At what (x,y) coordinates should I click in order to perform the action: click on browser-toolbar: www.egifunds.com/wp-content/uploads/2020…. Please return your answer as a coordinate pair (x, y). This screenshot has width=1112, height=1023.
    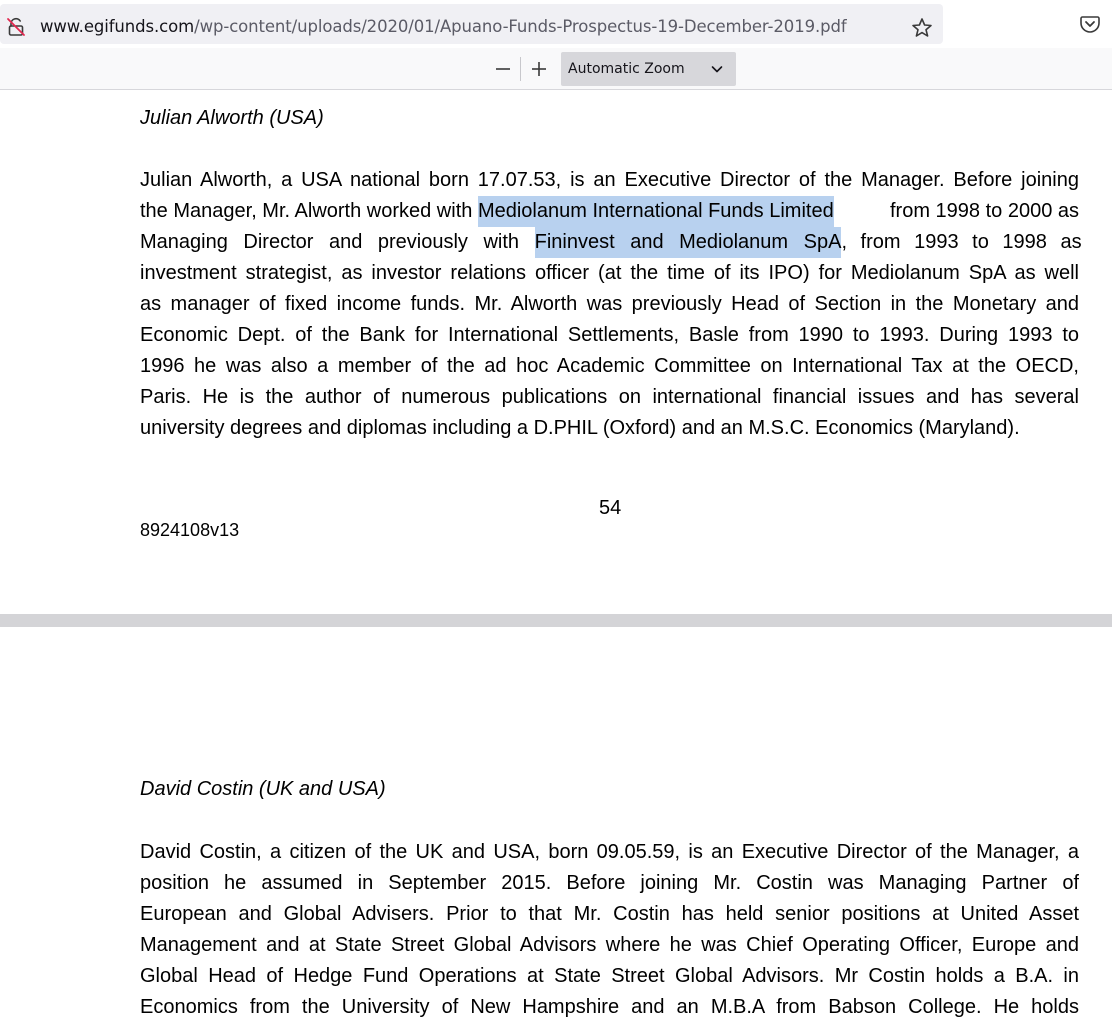
    Looking at the image, I should click on (556, 24).